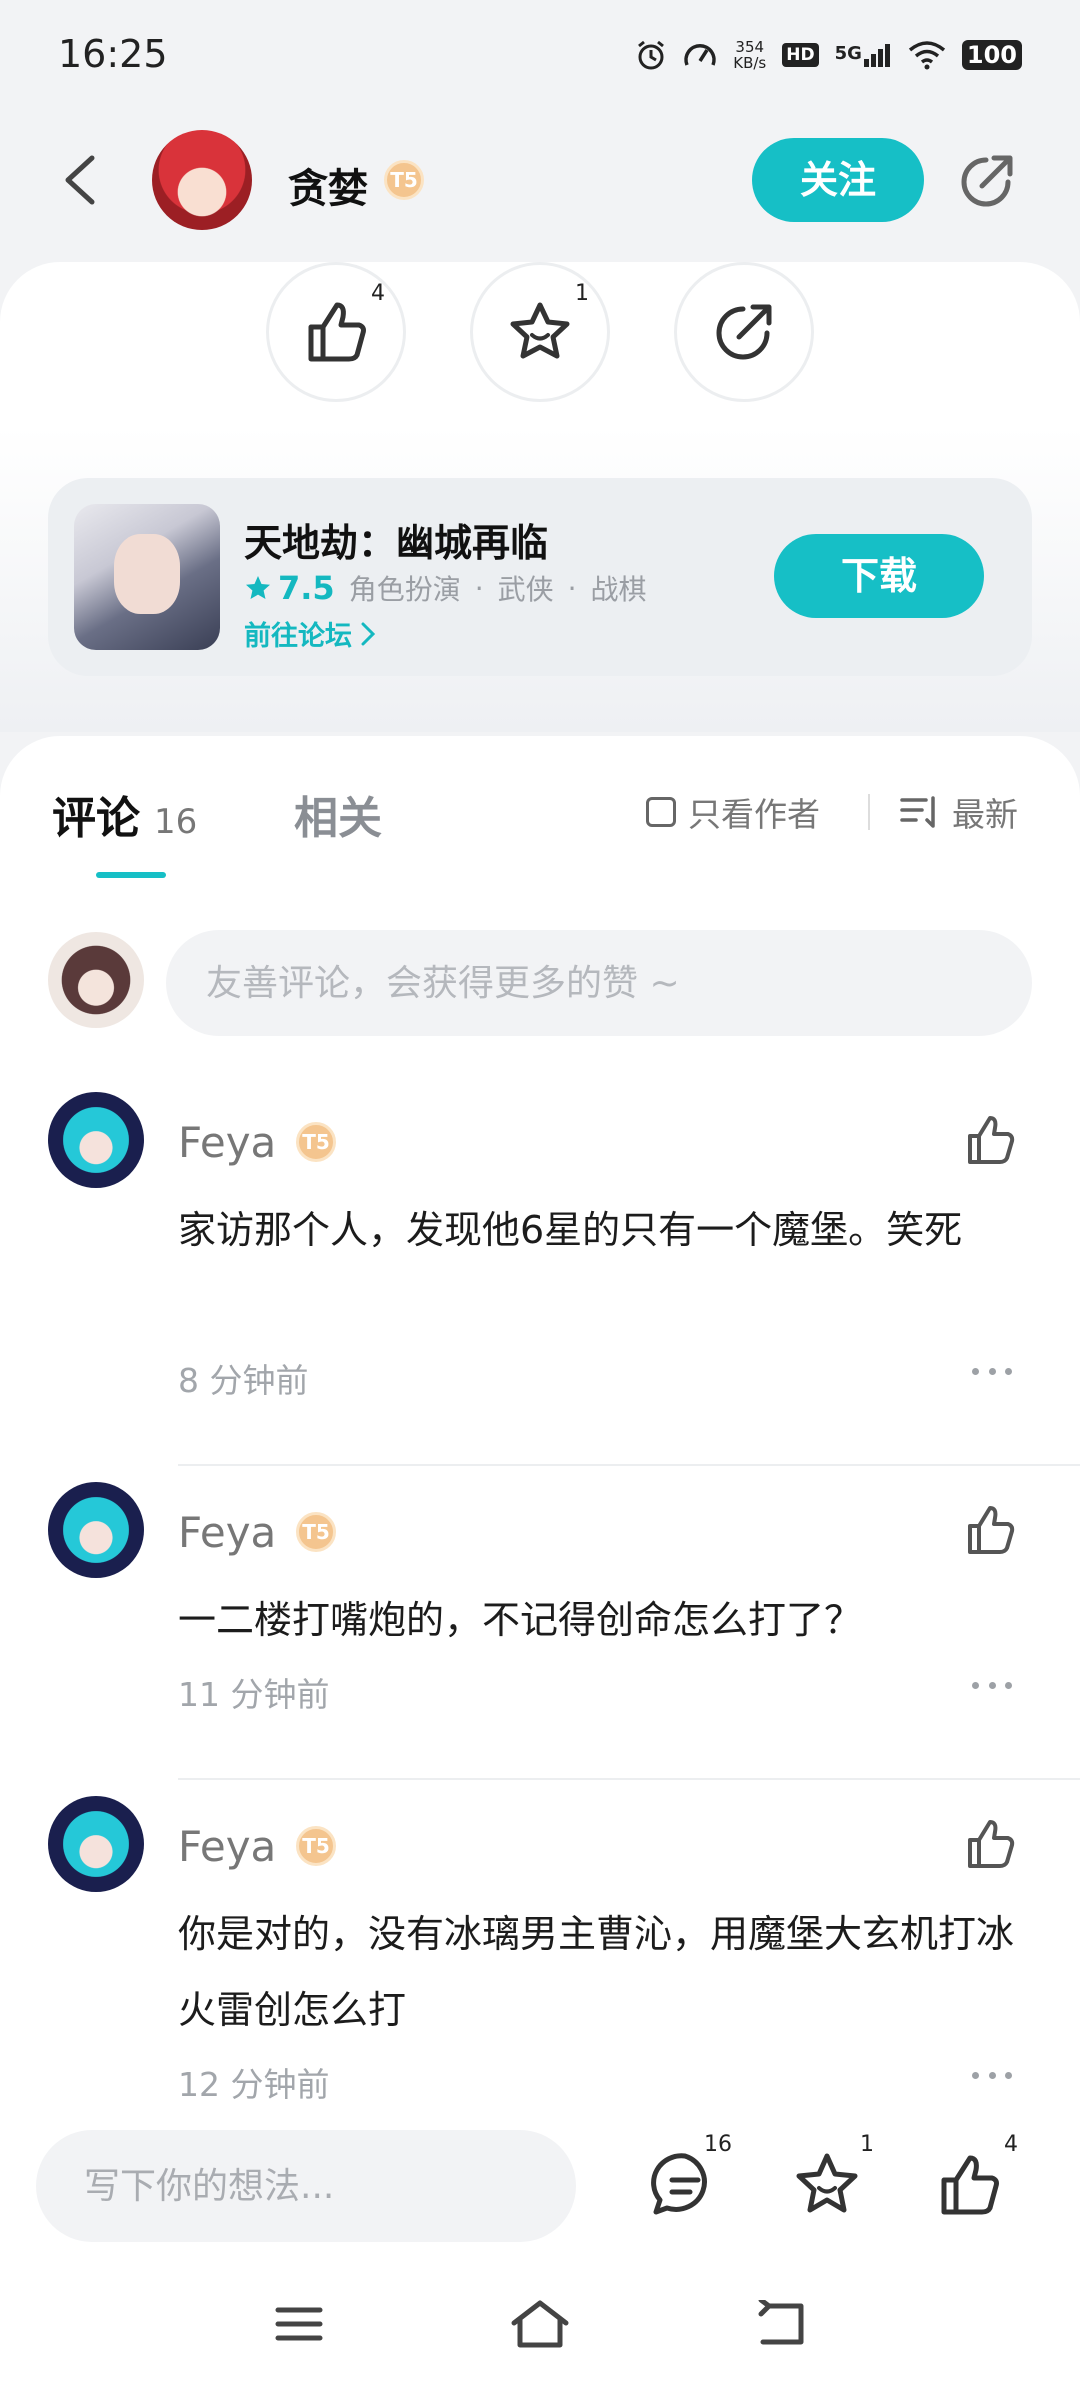 The image size is (1080, 2400). I want to click on author-only-checkbox, so click(661, 812).